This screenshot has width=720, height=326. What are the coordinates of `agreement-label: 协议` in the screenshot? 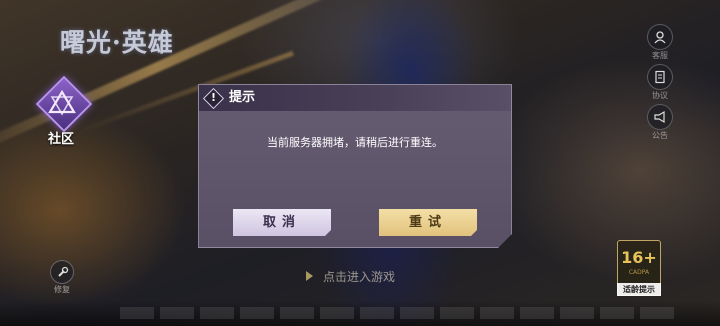 It's located at (660, 95).